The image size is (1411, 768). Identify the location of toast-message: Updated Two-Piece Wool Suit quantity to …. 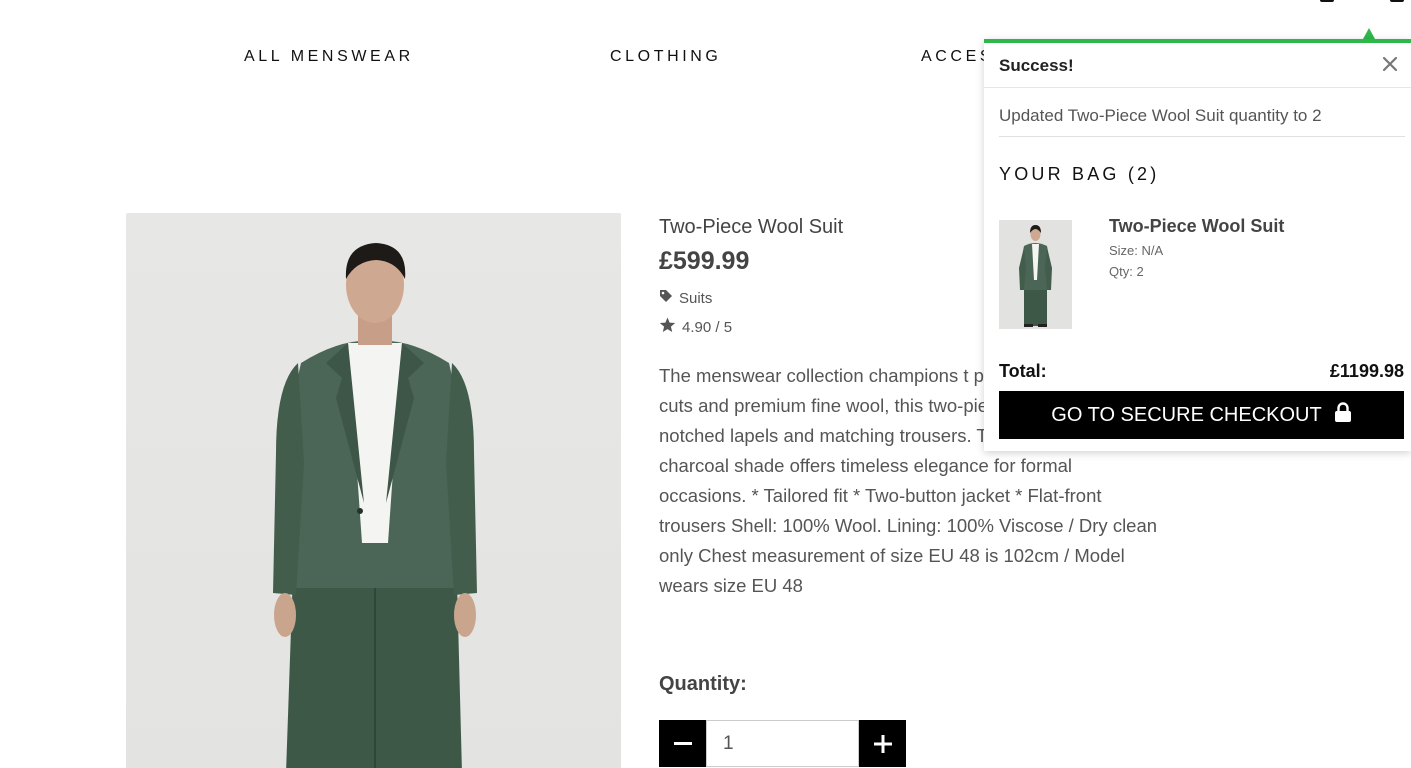
(1160, 115).